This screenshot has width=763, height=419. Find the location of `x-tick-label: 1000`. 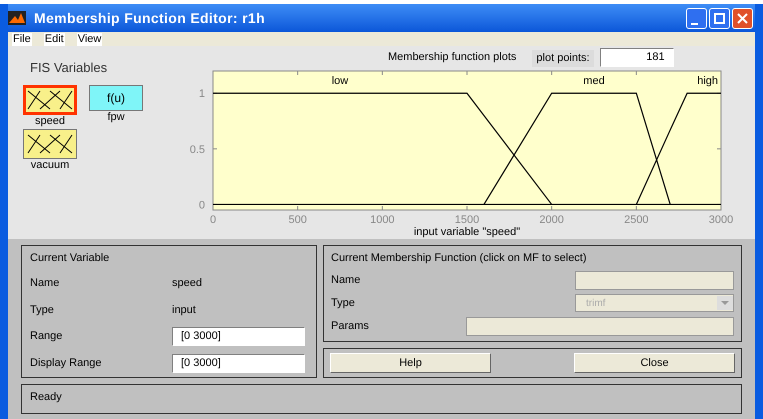

x-tick-label: 1000 is located at coordinates (382, 220).